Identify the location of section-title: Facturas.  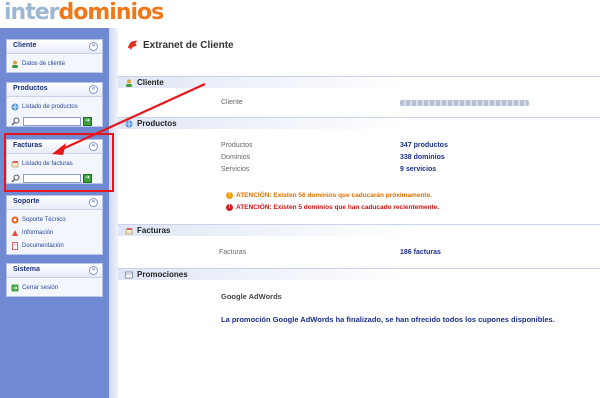
(154, 230).